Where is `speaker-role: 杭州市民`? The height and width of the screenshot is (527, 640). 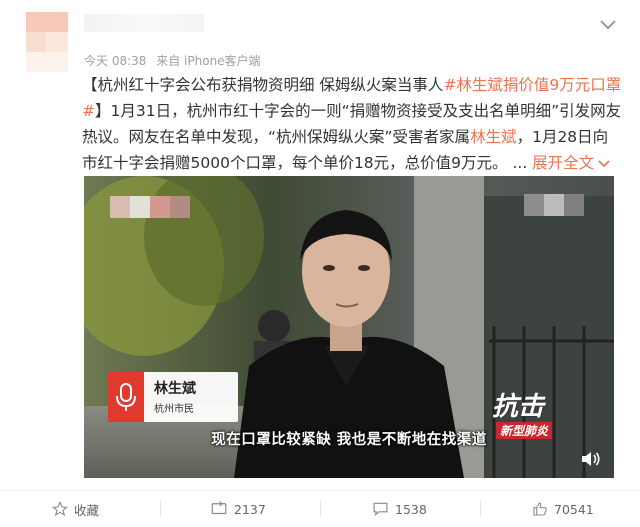
speaker-role: 杭州市民 is located at coordinates (174, 409).